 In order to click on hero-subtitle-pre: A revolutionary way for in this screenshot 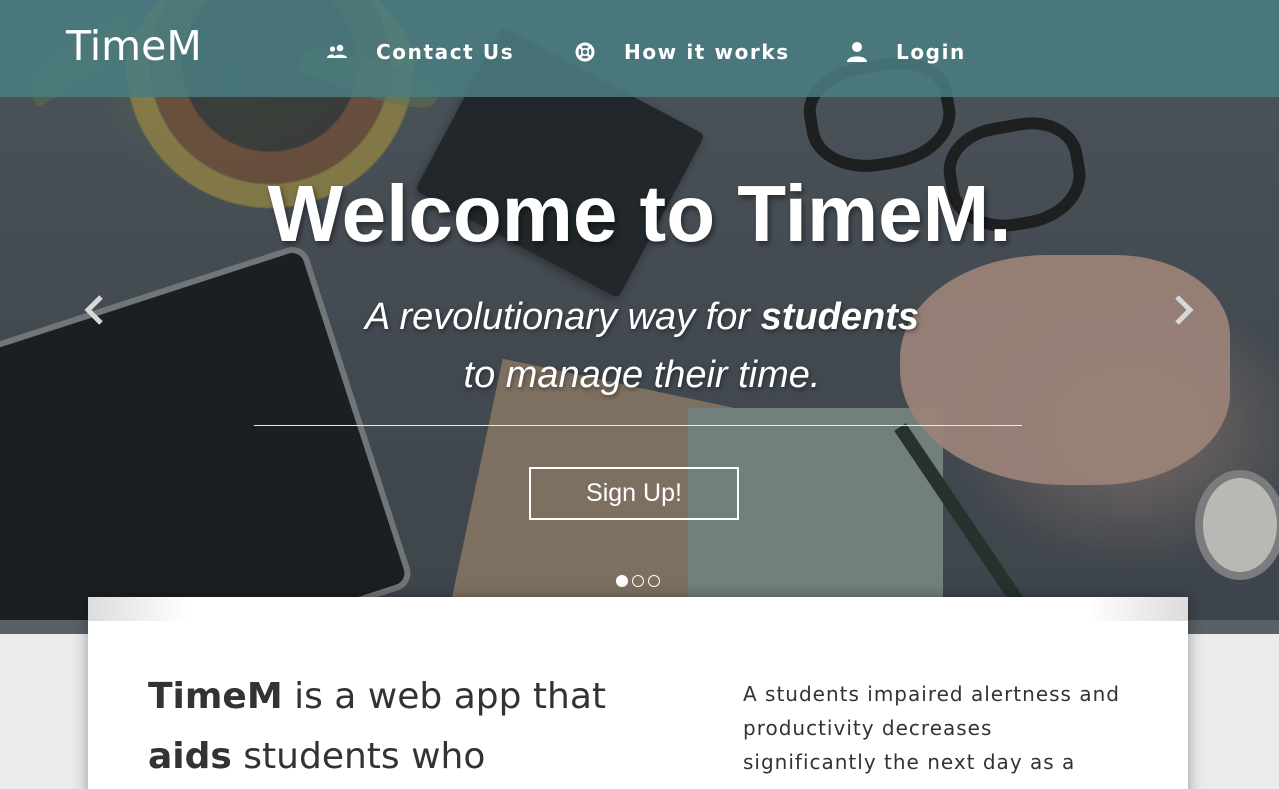, I will do `click(562, 317)`.